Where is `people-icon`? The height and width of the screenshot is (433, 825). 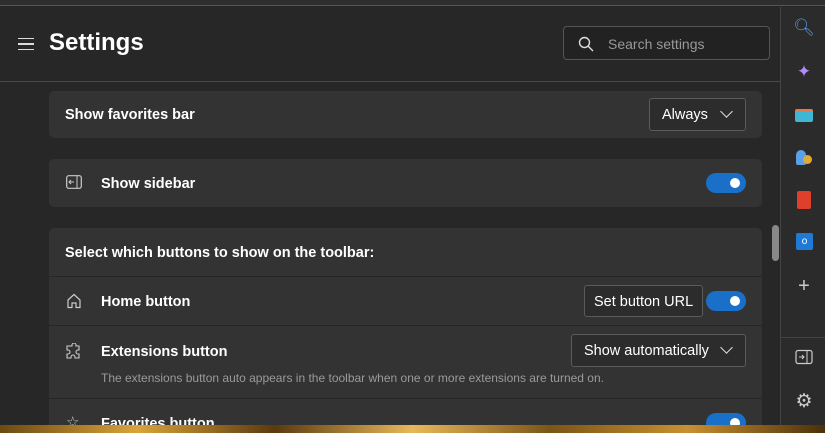 people-icon is located at coordinates (804, 158).